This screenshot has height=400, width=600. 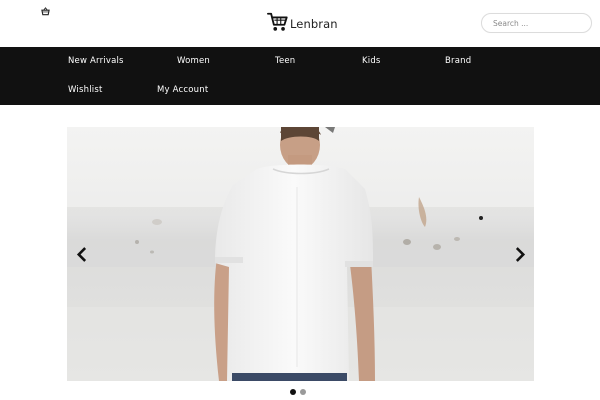 I want to click on nav-item-women: Women, so click(x=193, y=61).